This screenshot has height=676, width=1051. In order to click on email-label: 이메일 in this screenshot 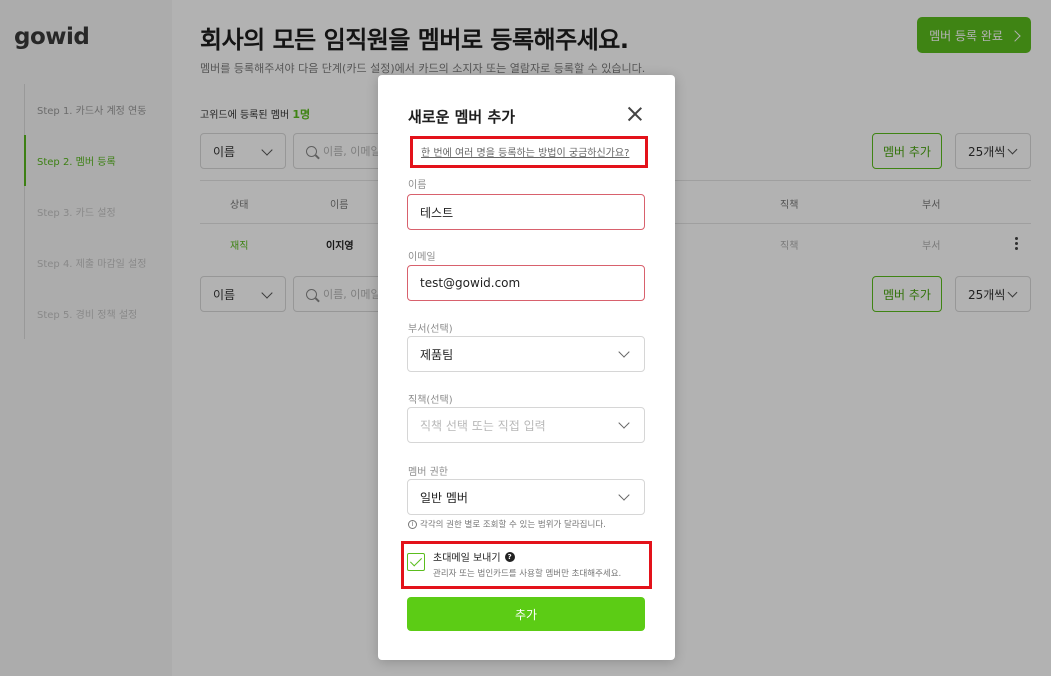, I will do `click(422, 257)`.